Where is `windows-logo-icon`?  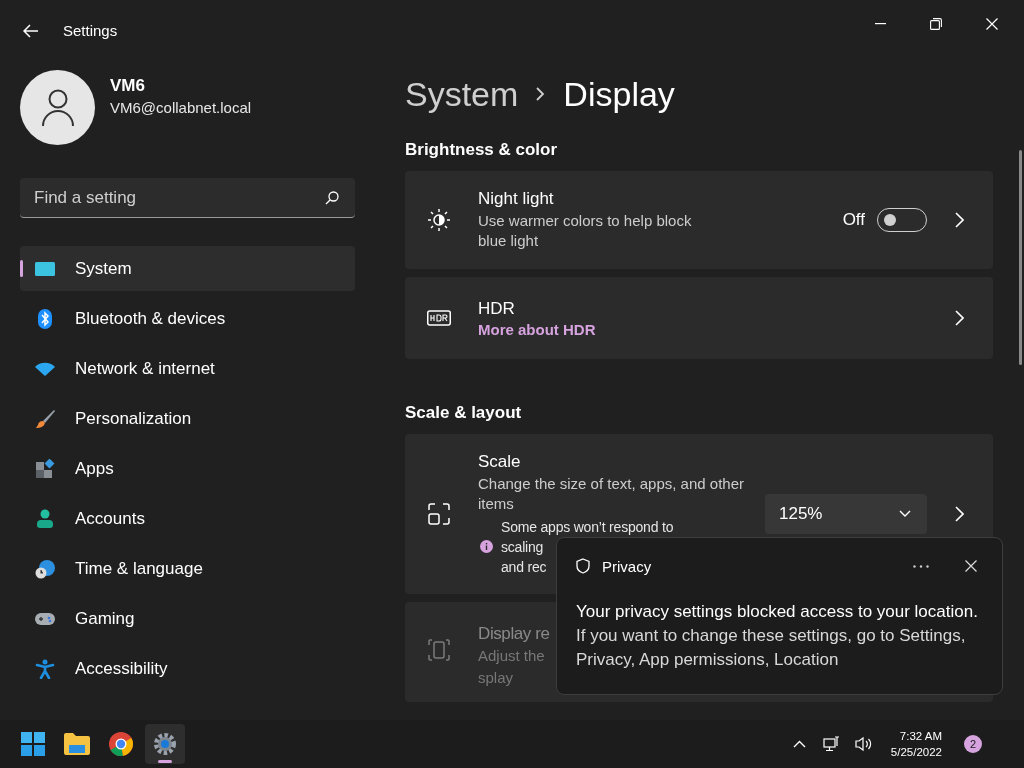
windows-logo-icon is located at coordinates (33, 744).